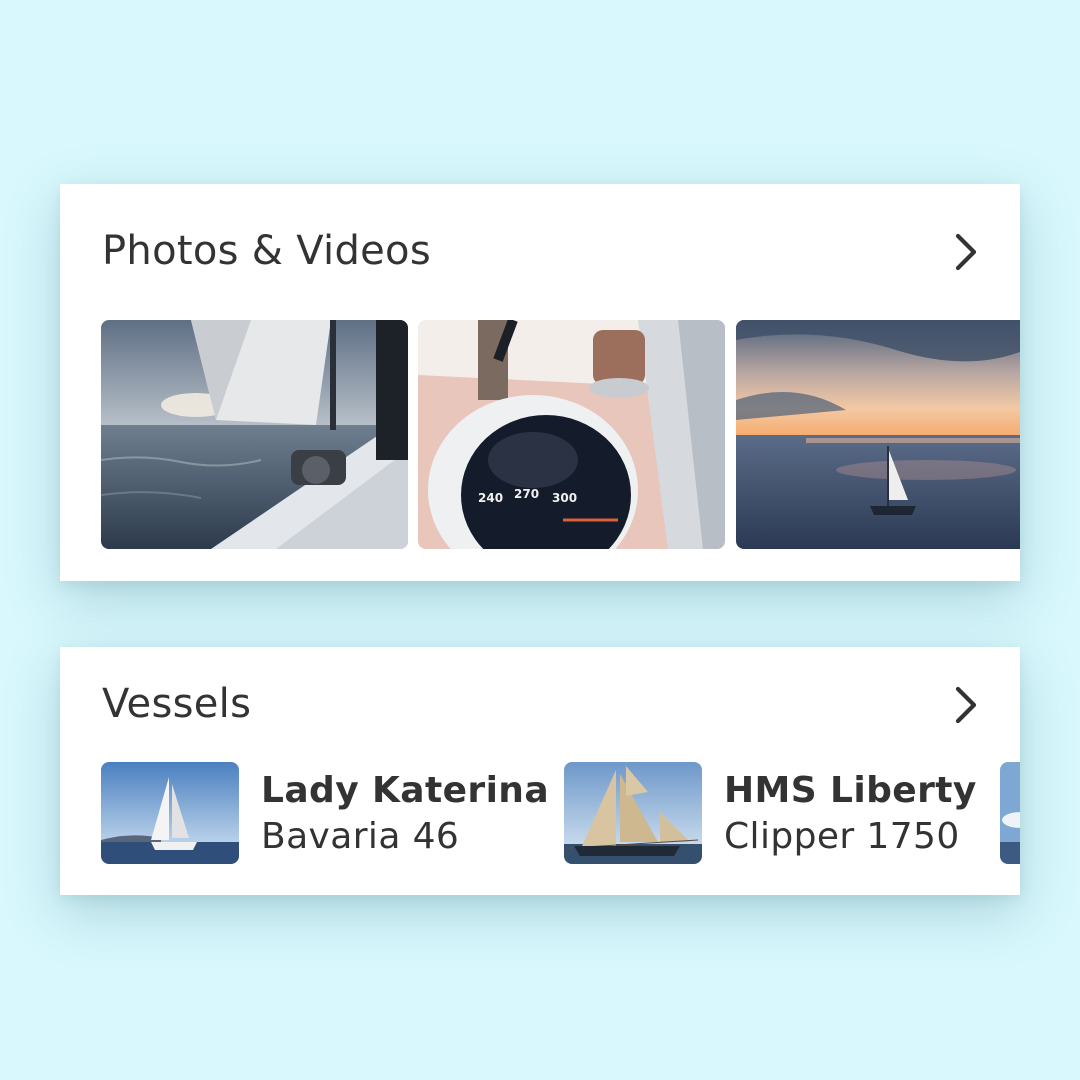  Describe the element at coordinates (177, 704) in the screenshot. I see `vessels-title: Vessels` at that location.